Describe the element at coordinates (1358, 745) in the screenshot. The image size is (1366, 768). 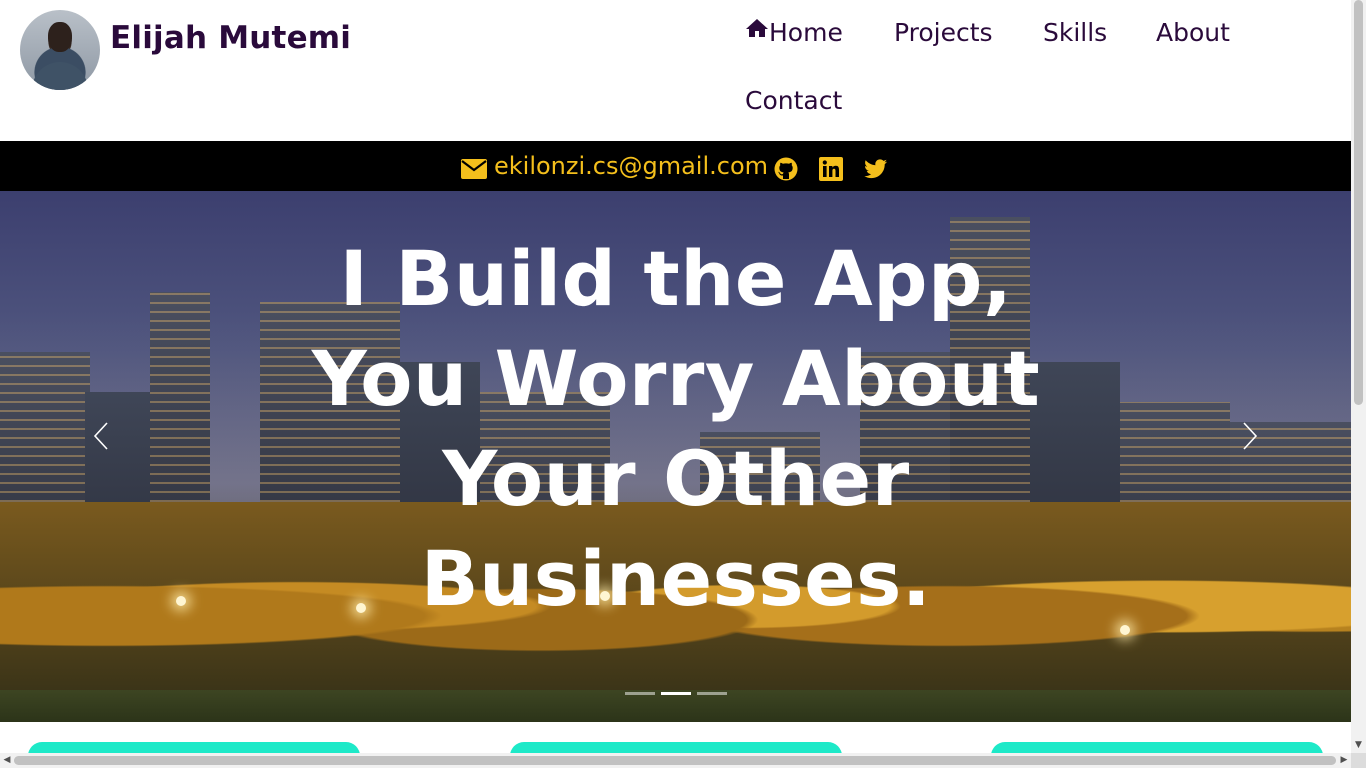
I see `scroll-down-arrow-icon: ▼` at that location.